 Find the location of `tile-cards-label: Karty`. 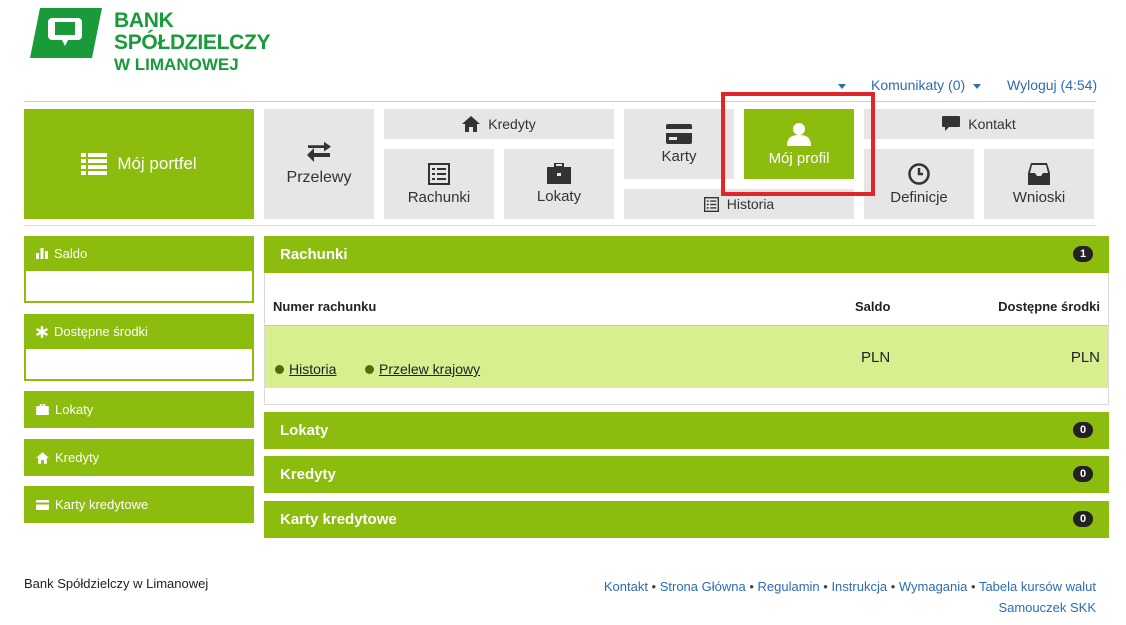

tile-cards-label: Karty is located at coordinates (679, 156).